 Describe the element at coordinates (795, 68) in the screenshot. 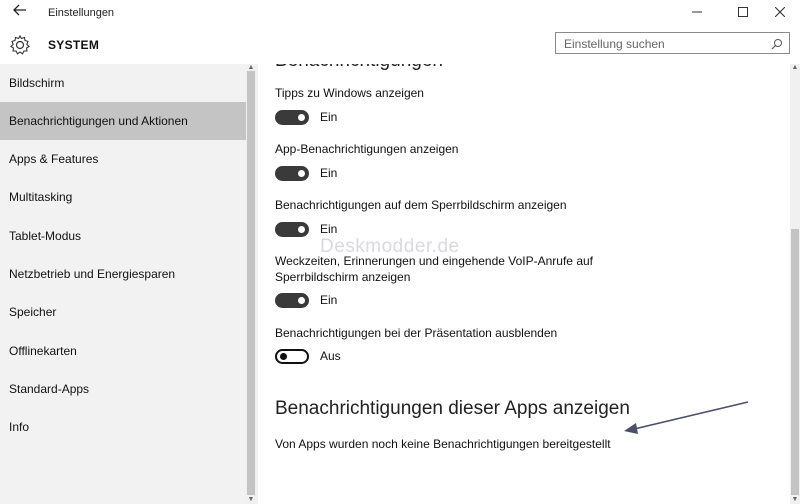

I see `content-scroll-up-arrow-icon: ▲` at that location.